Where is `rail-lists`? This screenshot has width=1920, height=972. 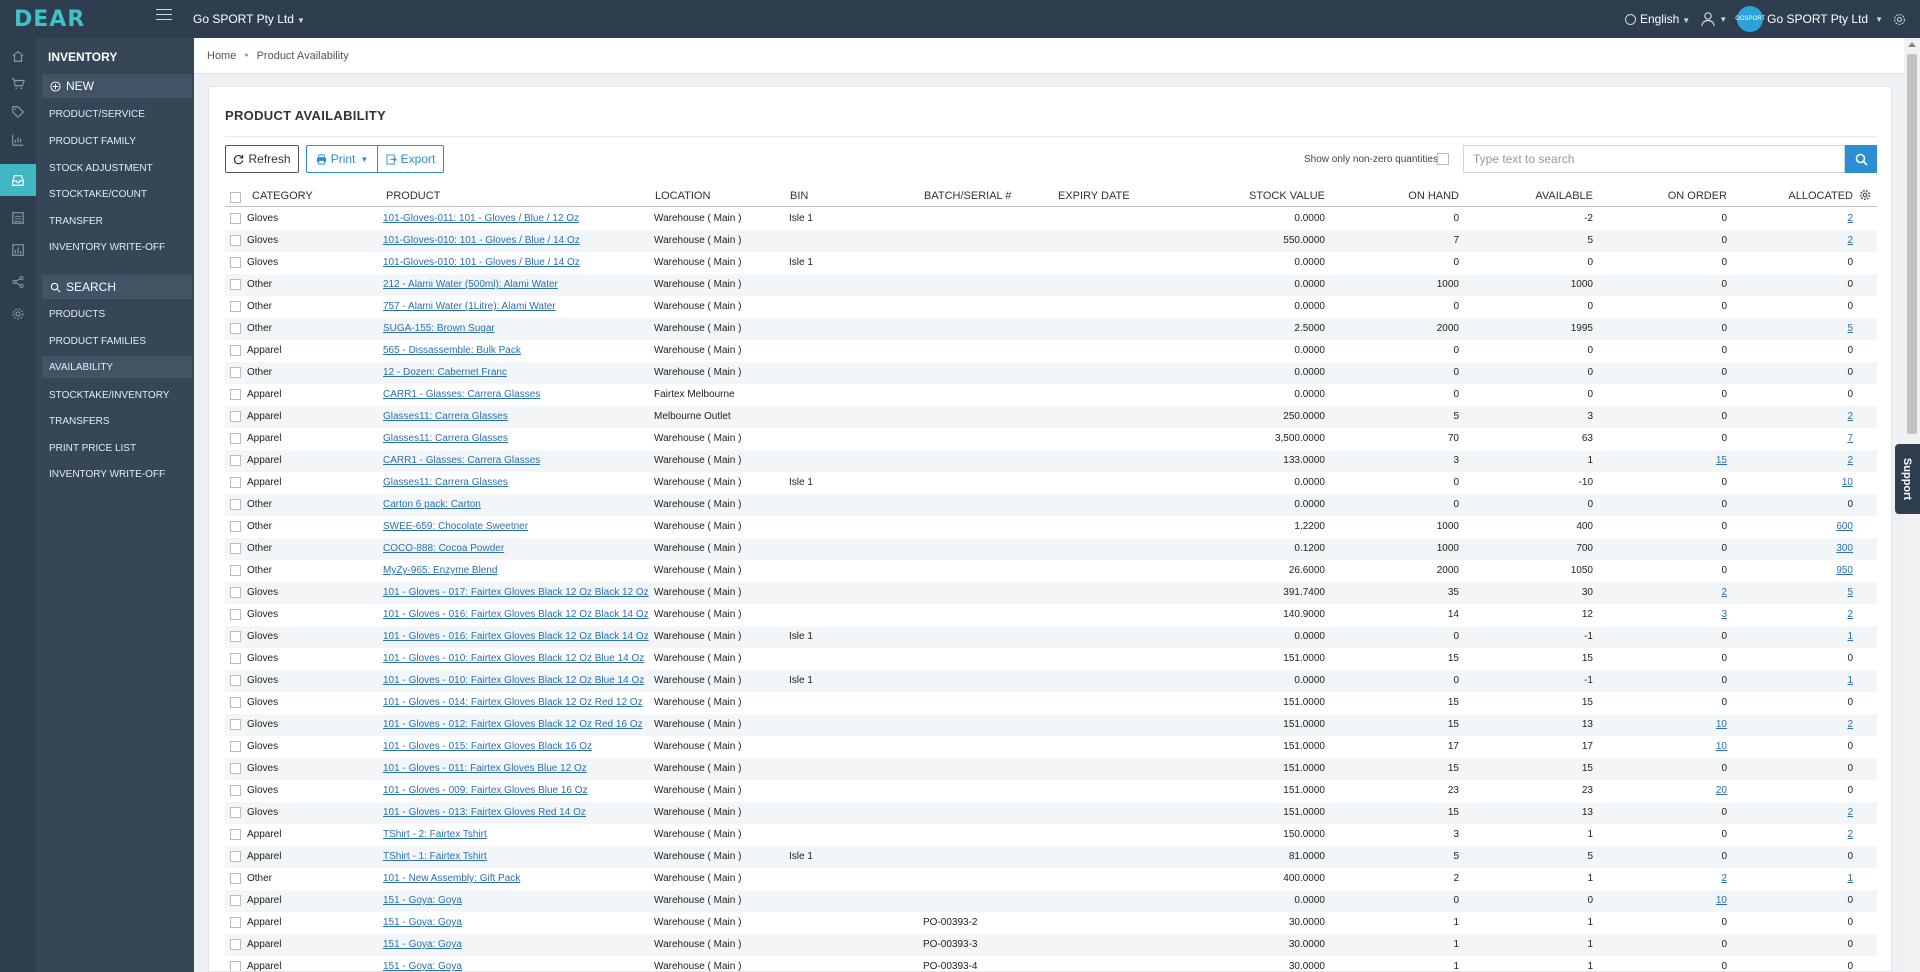
rail-lists is located at coordinates (18, 218).